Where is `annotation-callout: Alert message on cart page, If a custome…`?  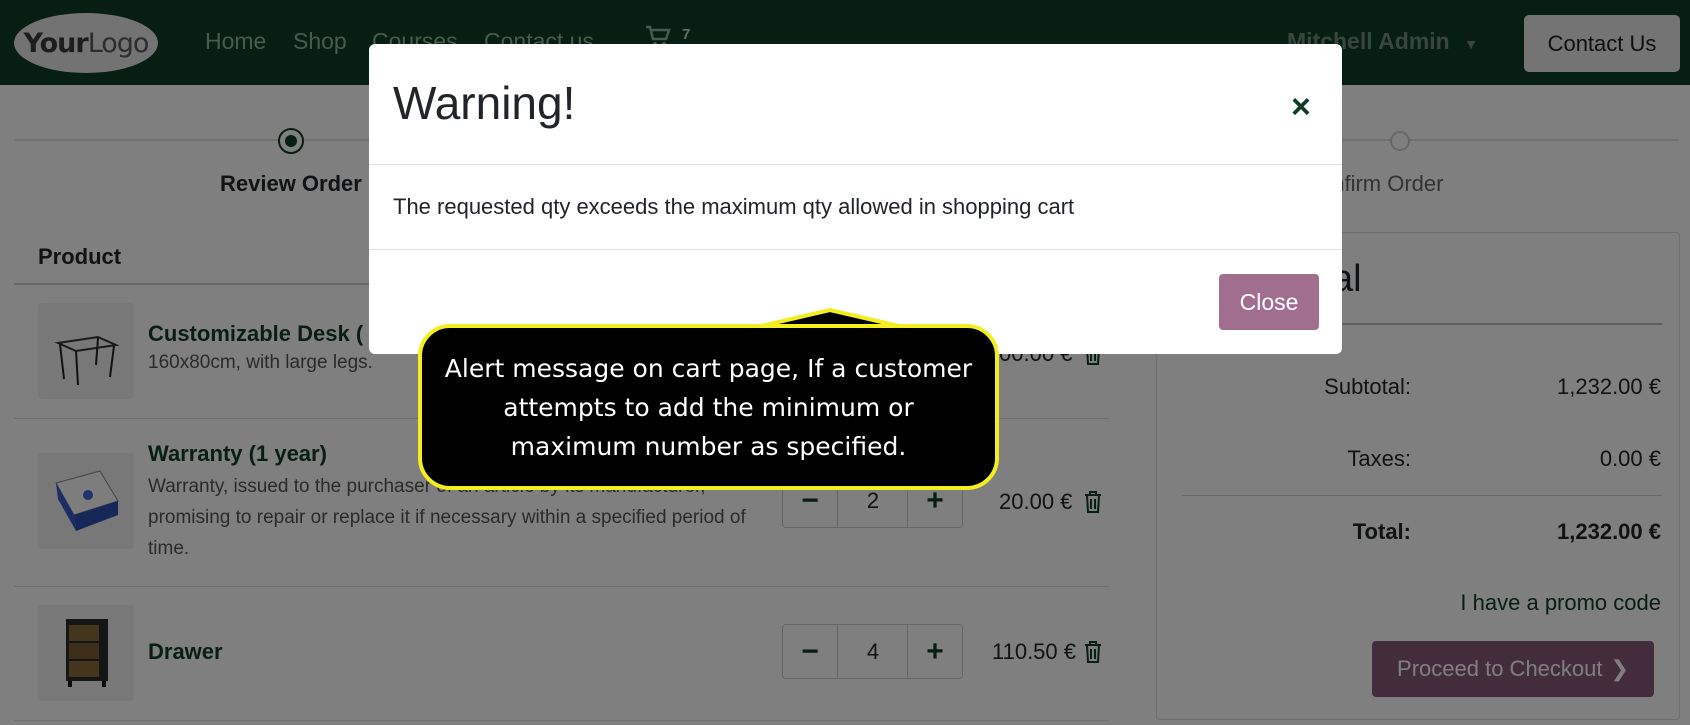
annotation-callout: Alert message on cart page, If a custome… is located at coordinates (708, 407).